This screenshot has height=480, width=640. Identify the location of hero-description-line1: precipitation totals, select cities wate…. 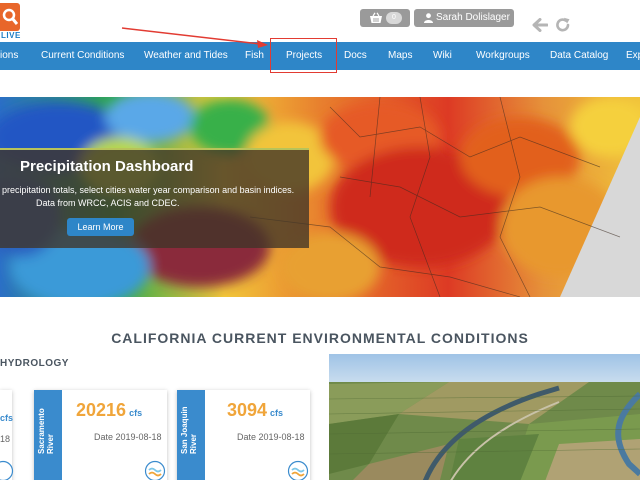
(148, 190).